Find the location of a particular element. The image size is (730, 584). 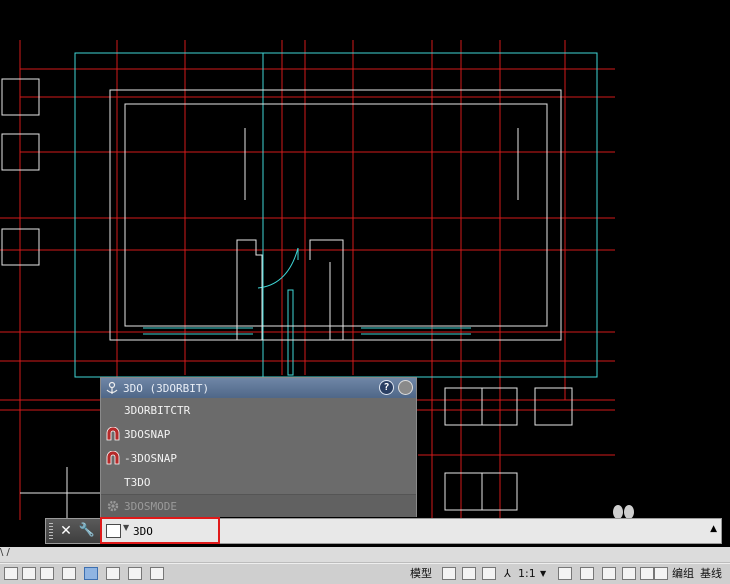

command-line-controls: ✕ 🔧 is located at coordinates (73, 531).